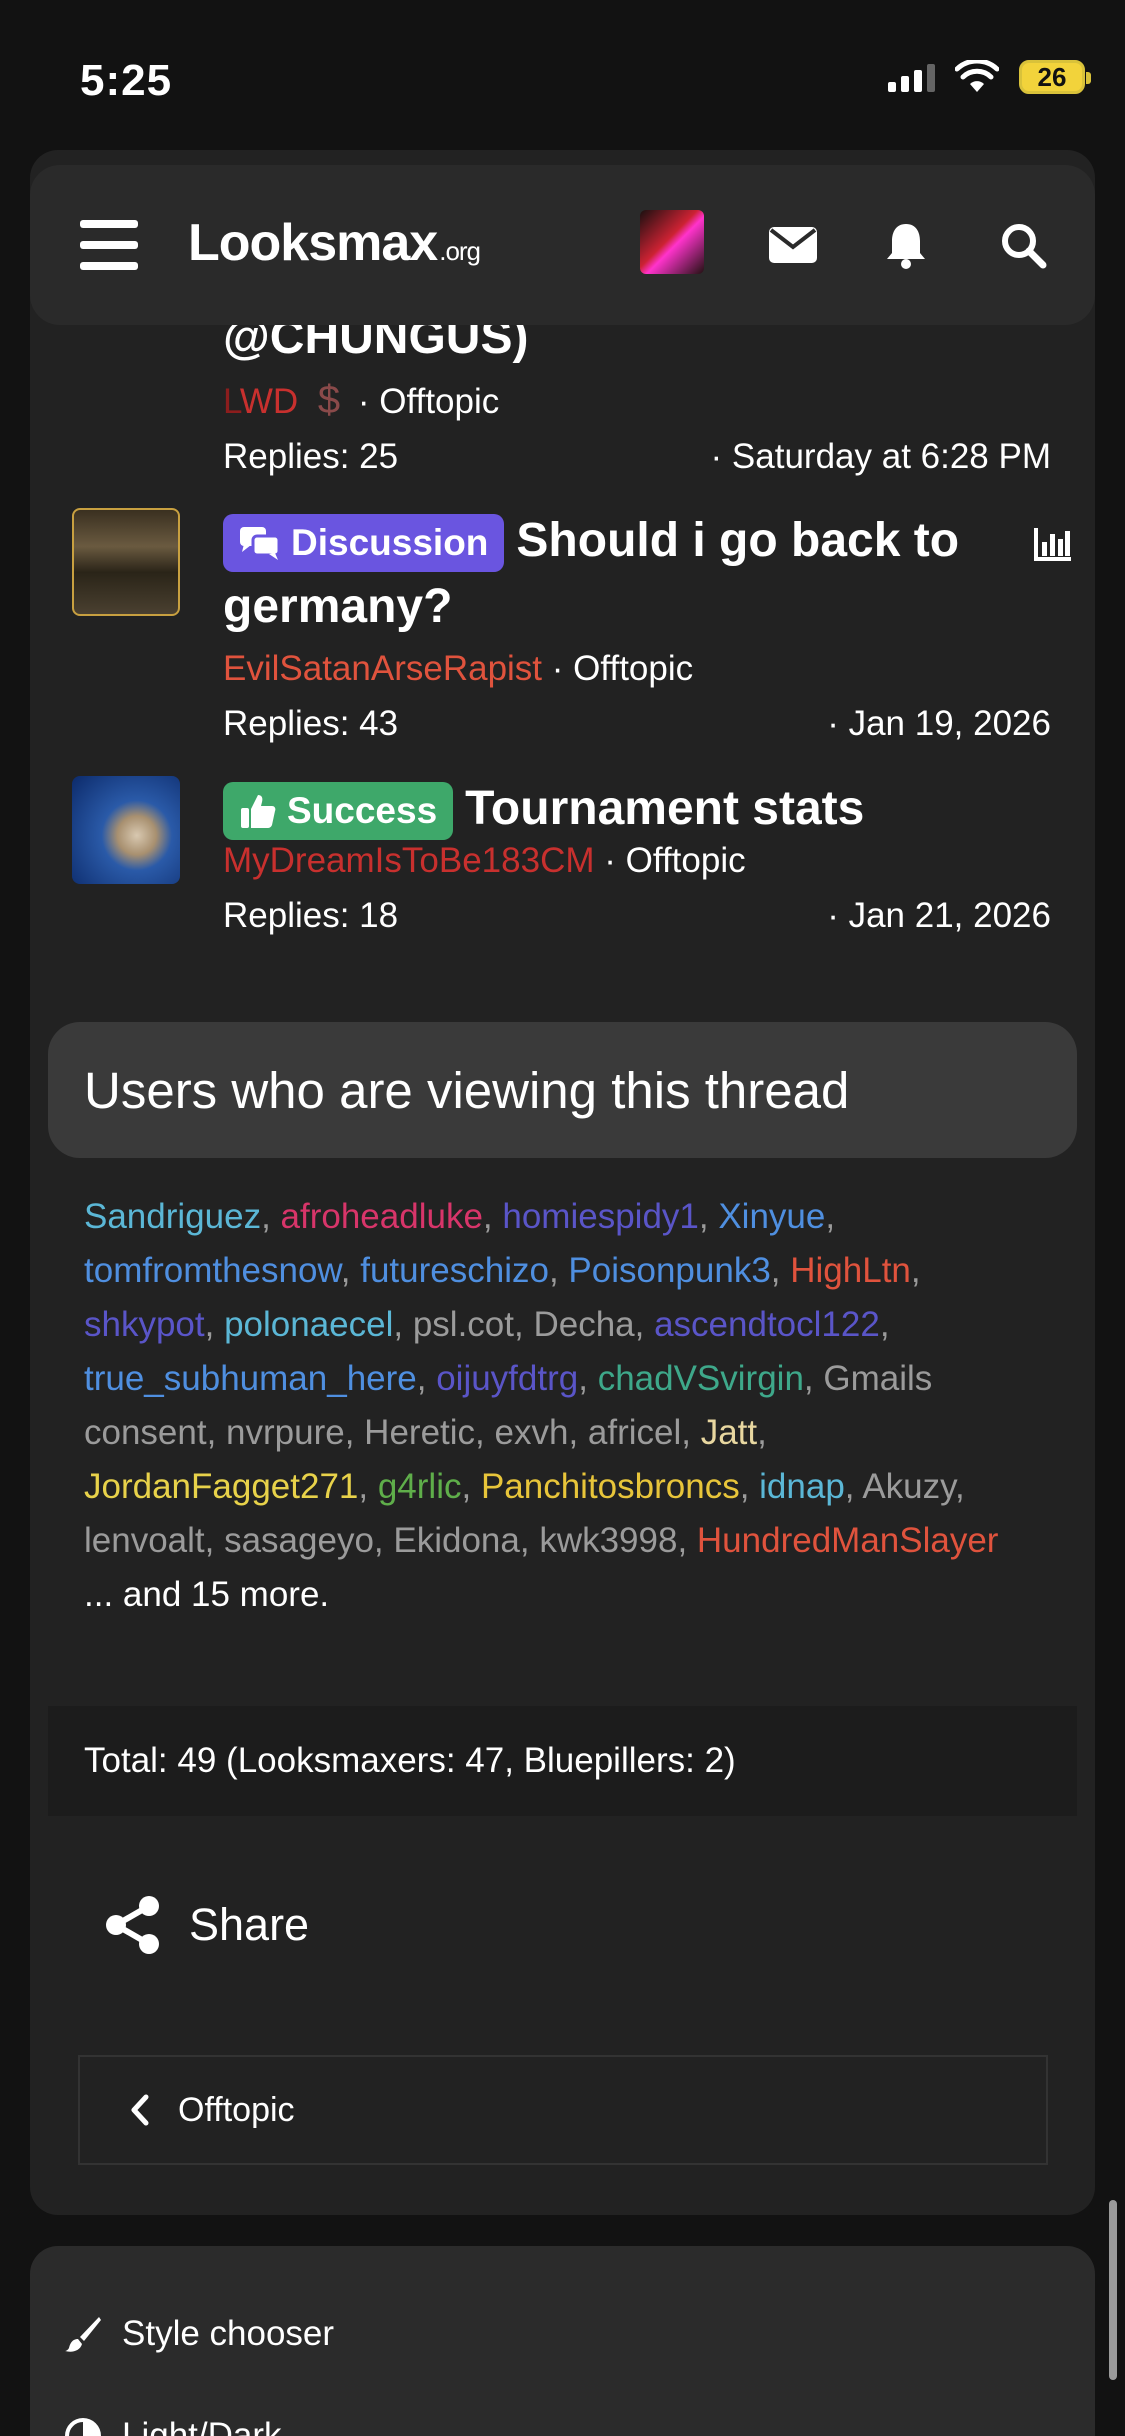 The image size is (1125, 2436). I want to click on viewer-link: exvh, so click(532, 1432).